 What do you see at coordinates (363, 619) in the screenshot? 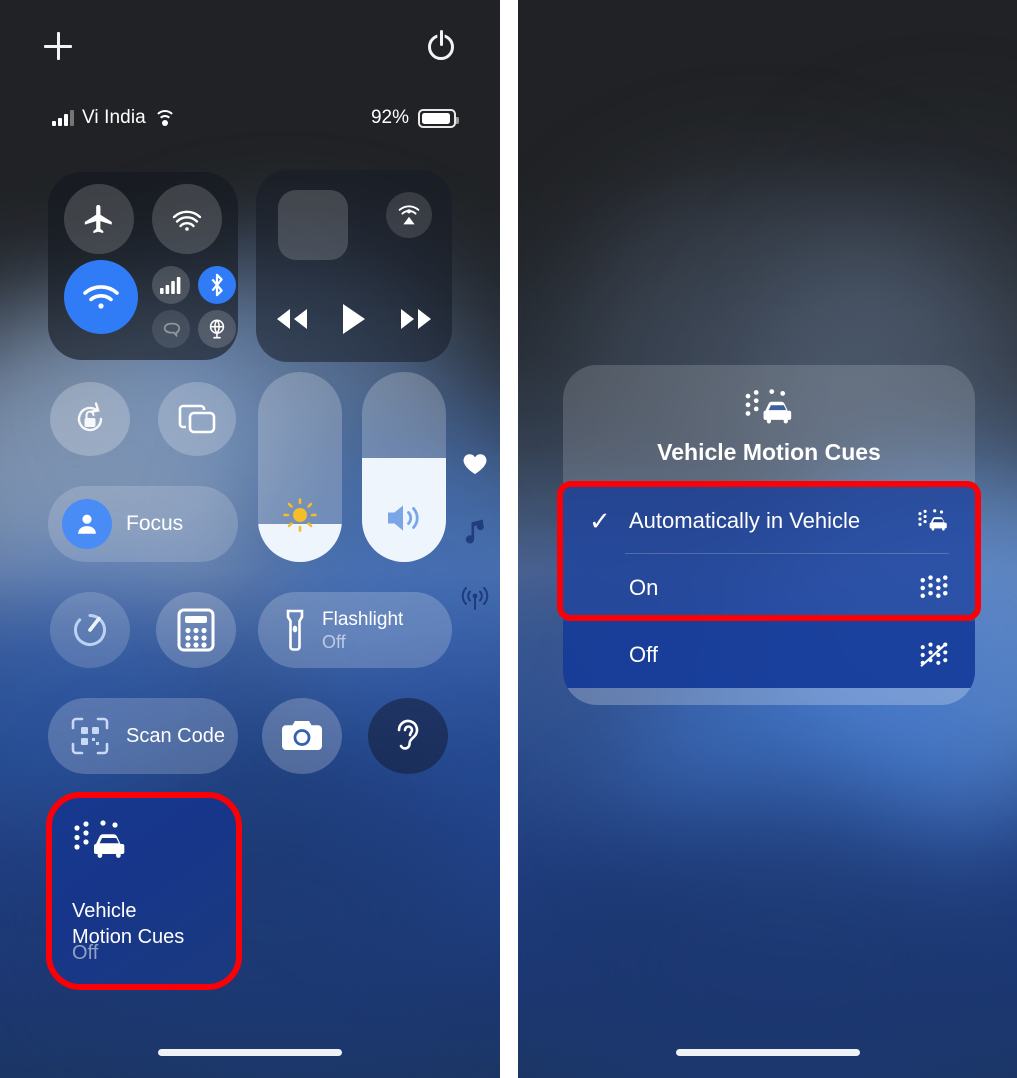
I see `flashlight-label: Flashlight` at bounding box center [363, 619].